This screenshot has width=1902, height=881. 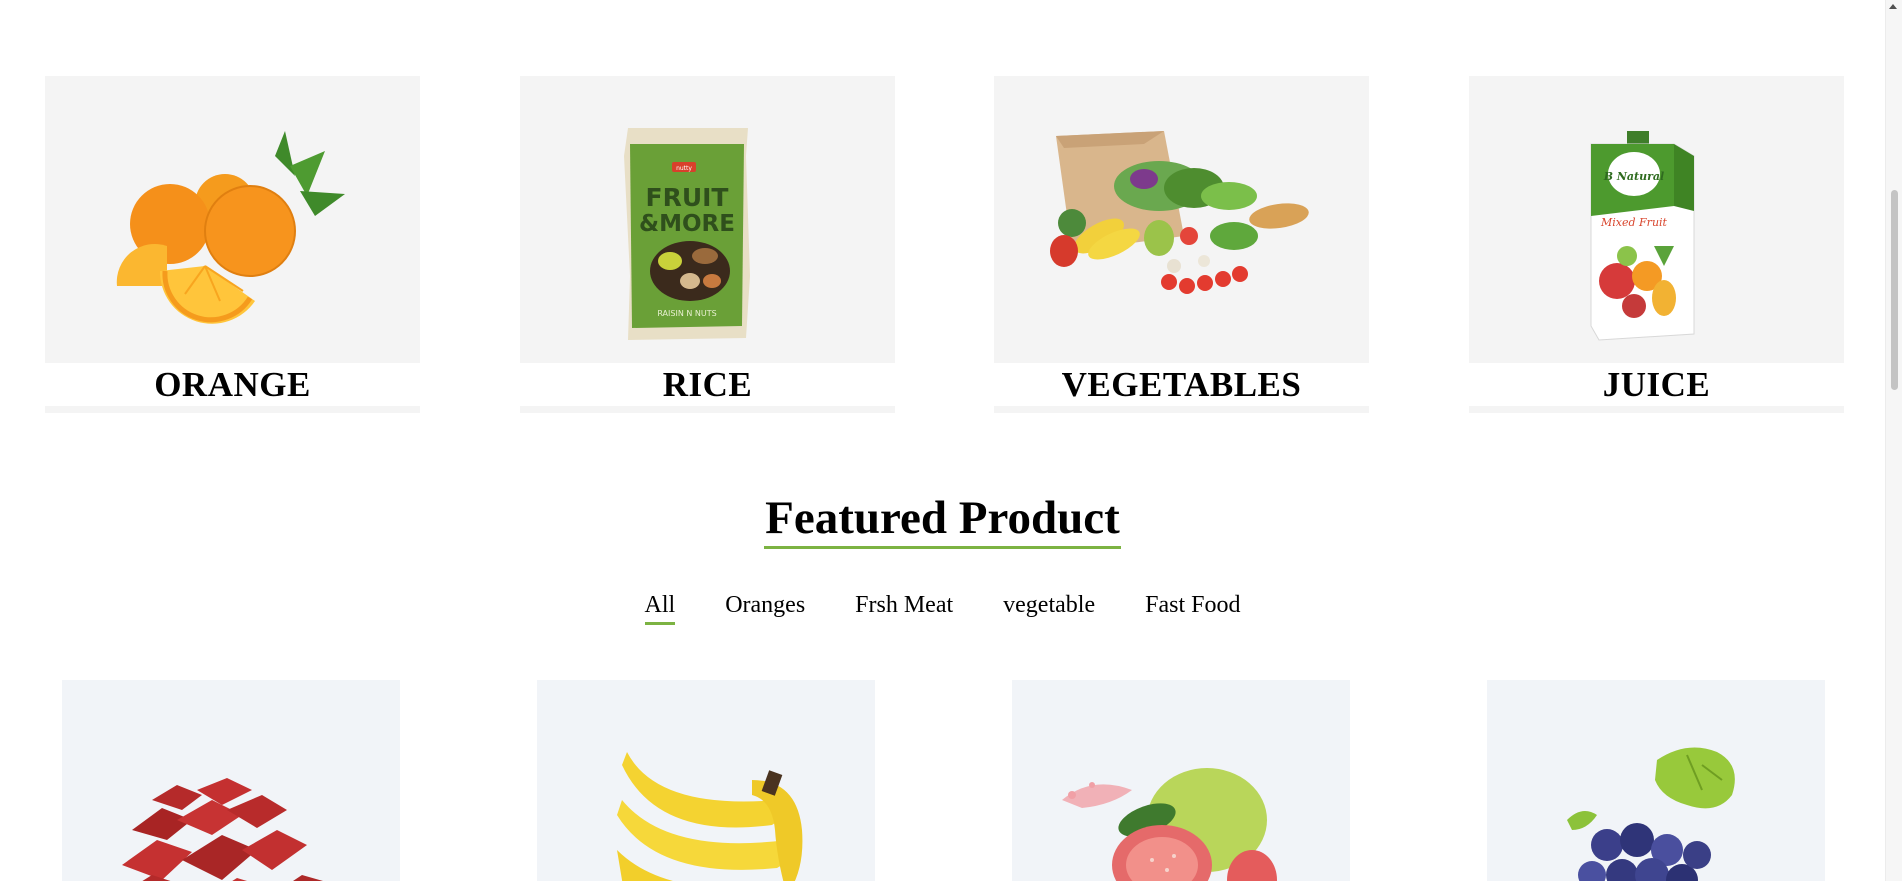 I want to click on filter-tab-vegetable: vegetable, so click(x=1049, y=606).